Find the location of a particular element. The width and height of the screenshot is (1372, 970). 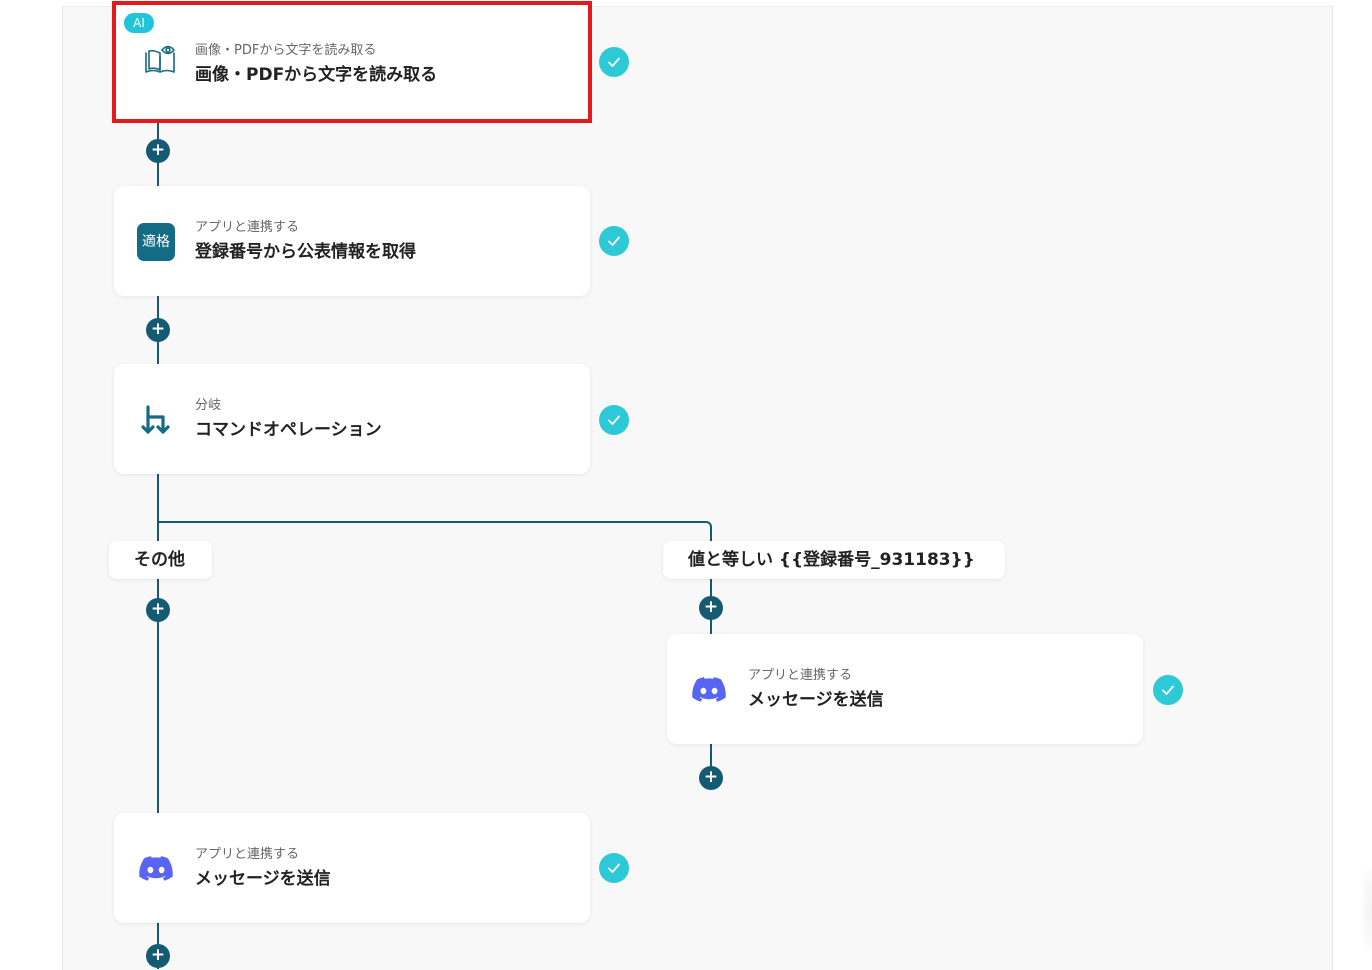

branch-icon is located at coordinates (156, 420).